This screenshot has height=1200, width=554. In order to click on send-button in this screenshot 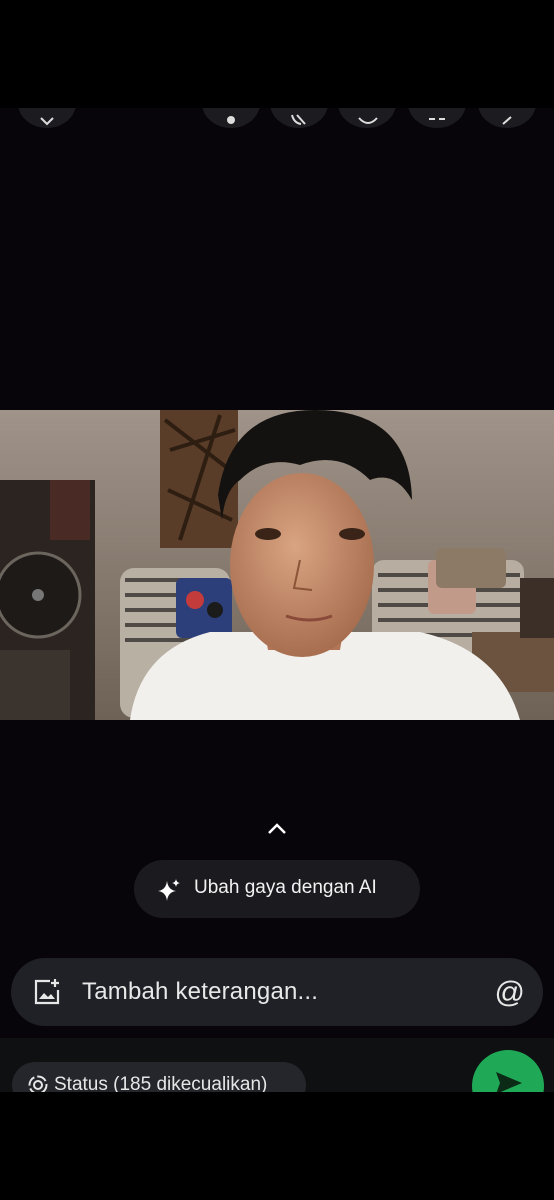, I will do `click(508, 1071)`.